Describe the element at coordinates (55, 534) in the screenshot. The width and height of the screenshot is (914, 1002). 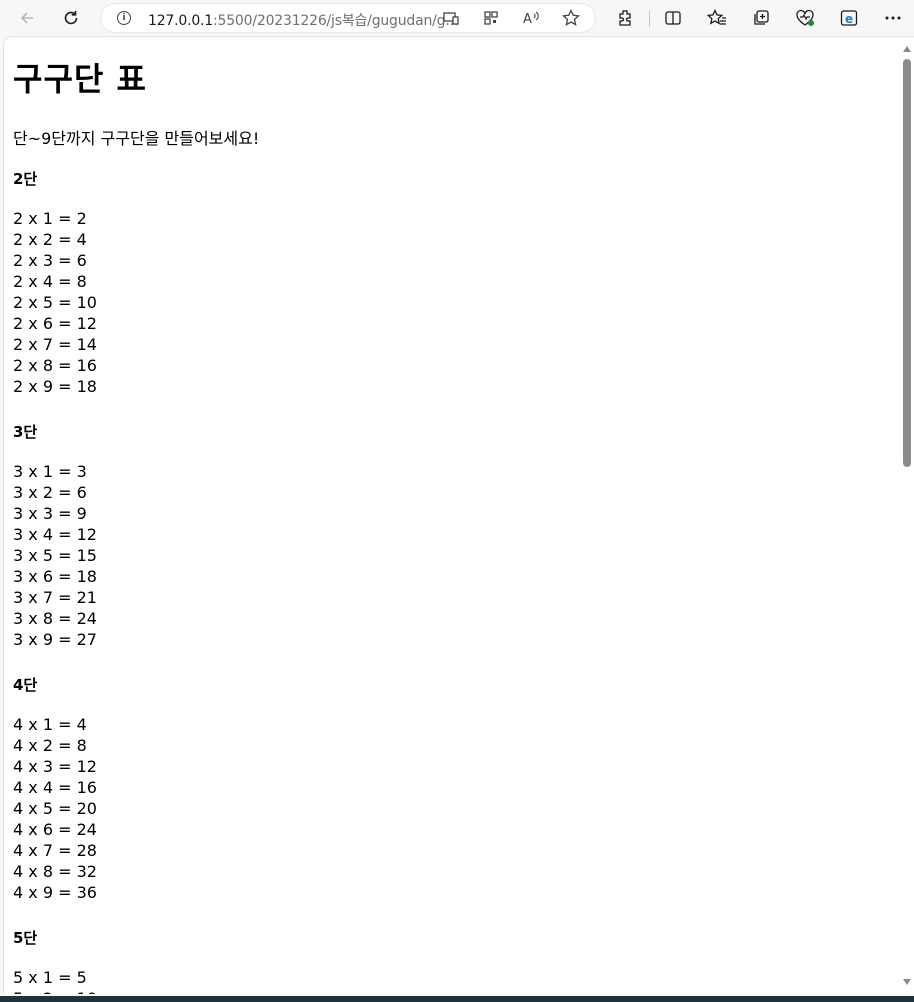
I see `multiplication-line: 3 x 4 = 12` at that location.